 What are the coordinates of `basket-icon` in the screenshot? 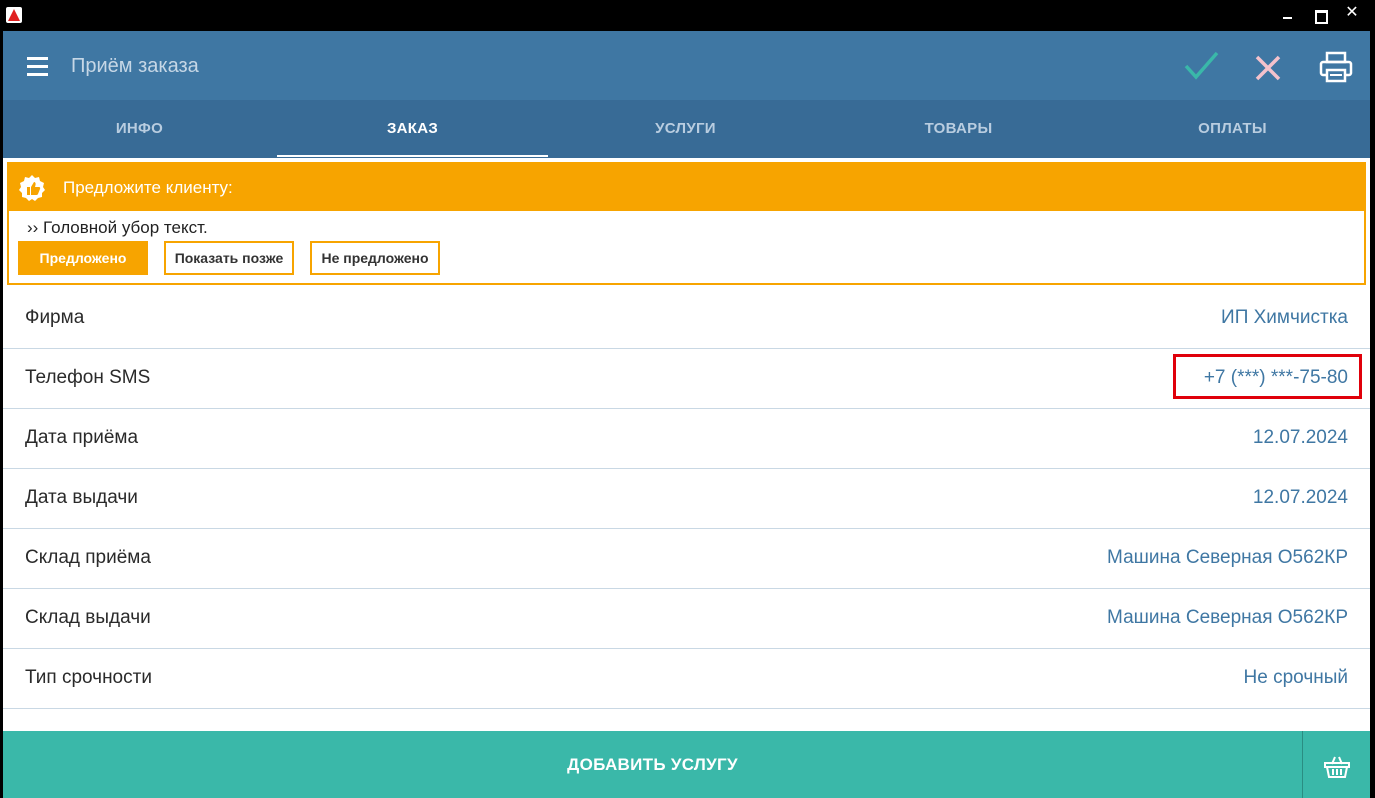 It's located at (1337, 767).